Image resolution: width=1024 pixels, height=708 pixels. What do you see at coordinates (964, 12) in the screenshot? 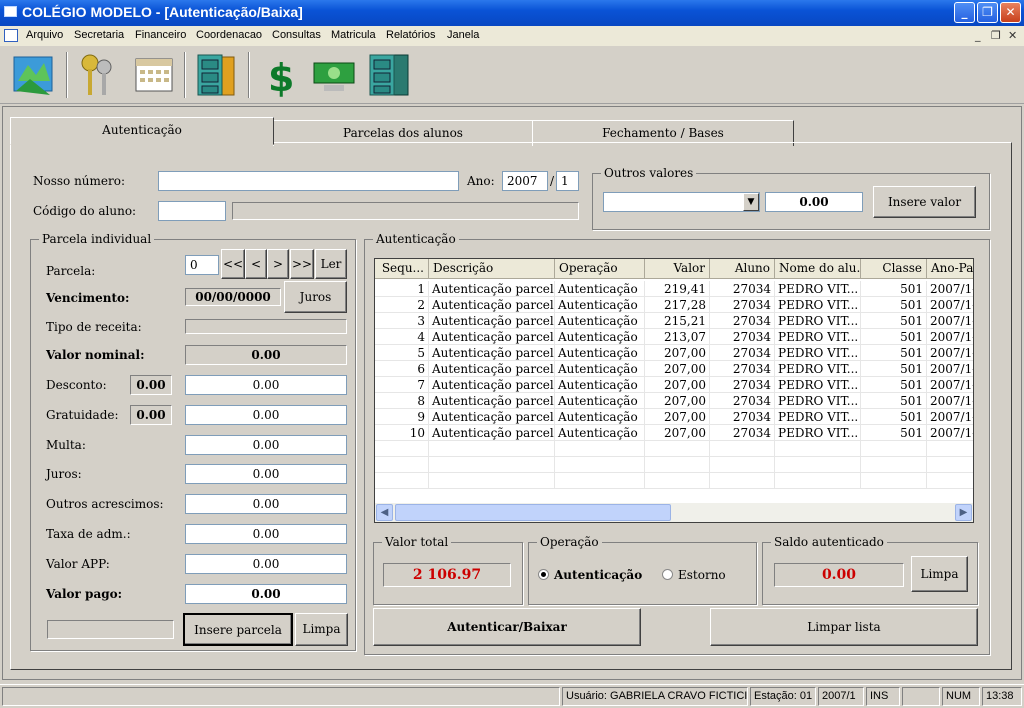
I see `minimize-button: _` at bounding box center [964, 12].